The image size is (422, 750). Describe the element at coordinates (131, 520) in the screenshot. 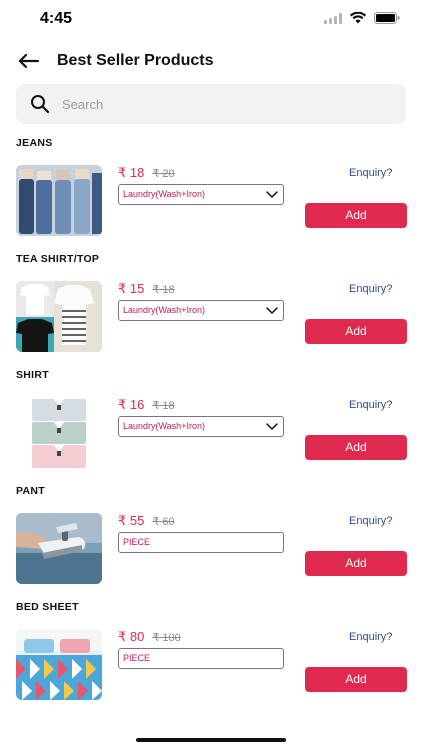

I see `price: ₹ 55` at that location.